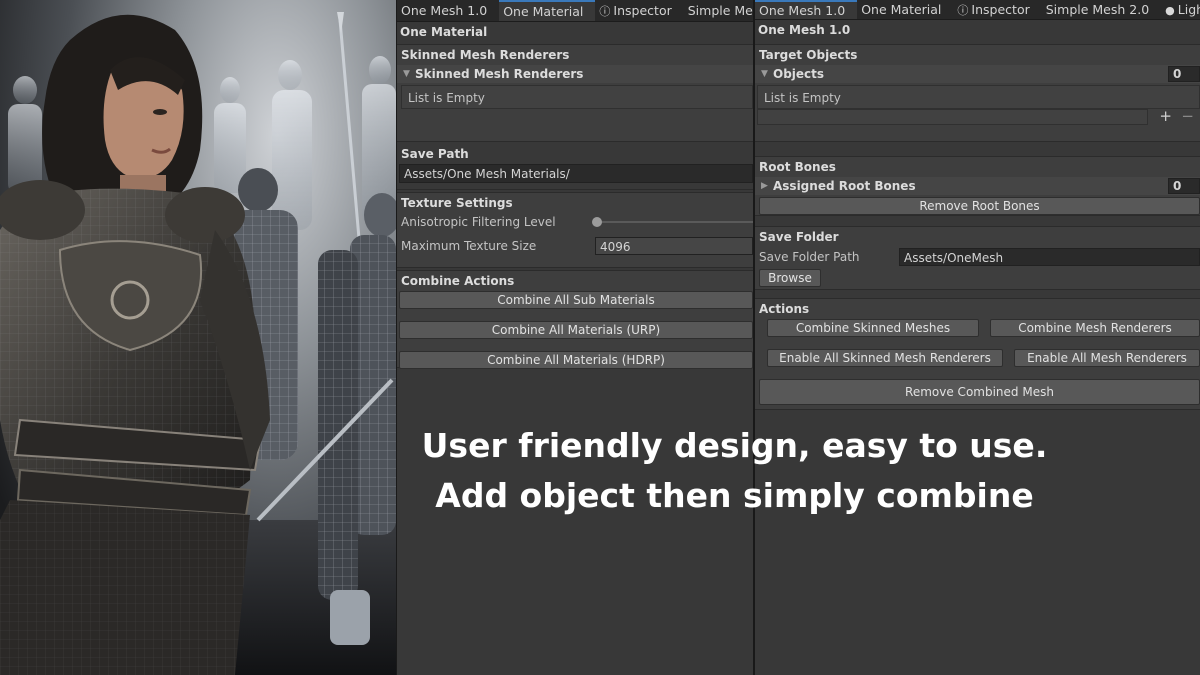 This screenshot has width=1200, height=675. Describe the element at coordinates (808, 55) in the screenshot. I see `section-title: Target Objects` at that location.